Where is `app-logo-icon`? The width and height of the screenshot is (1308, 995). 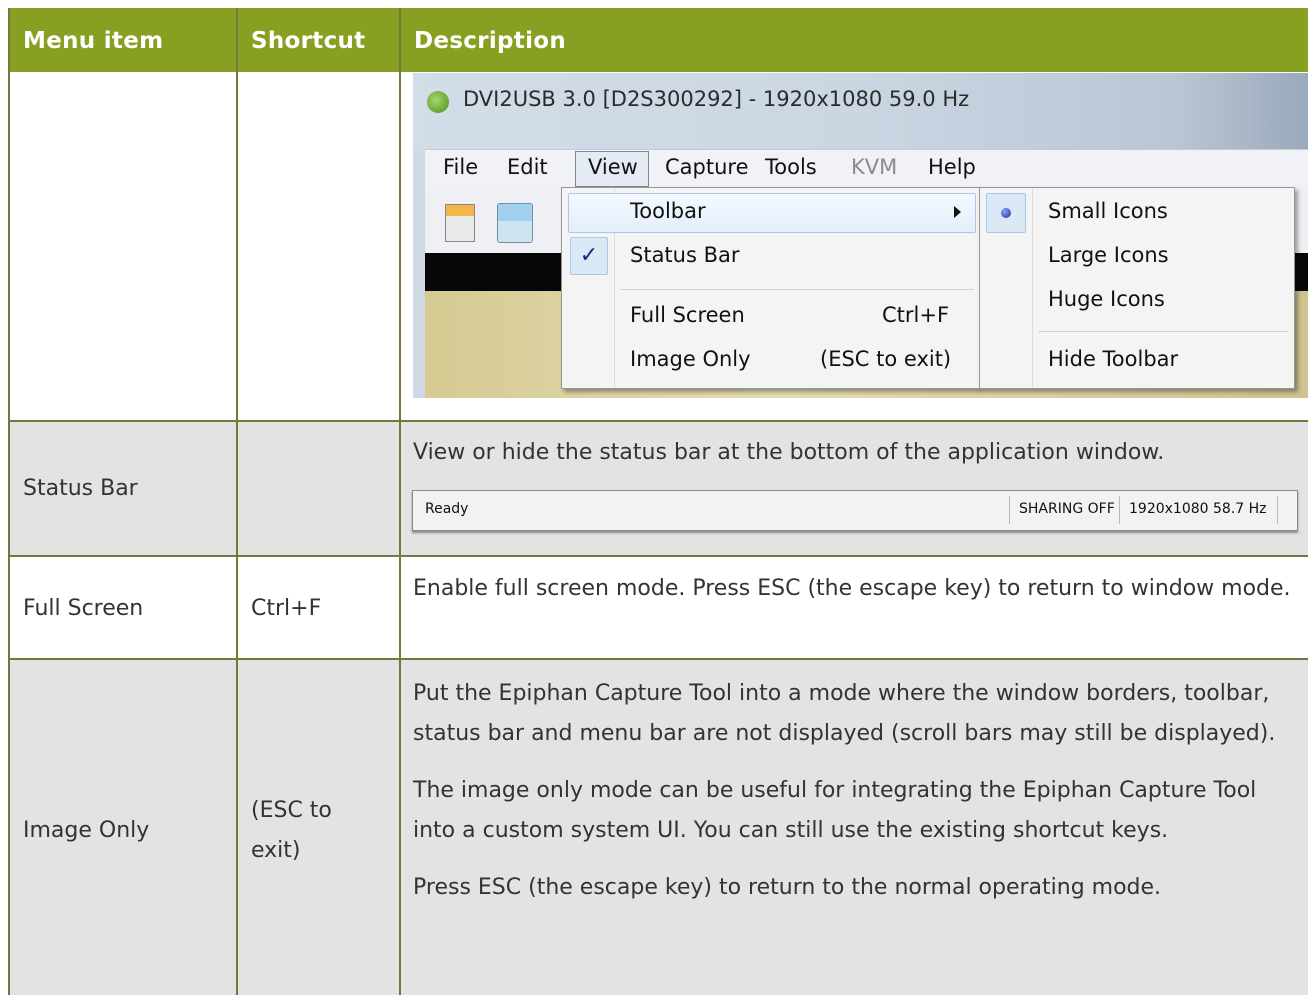
app-logo-icon is located at coordinates (438, 102).